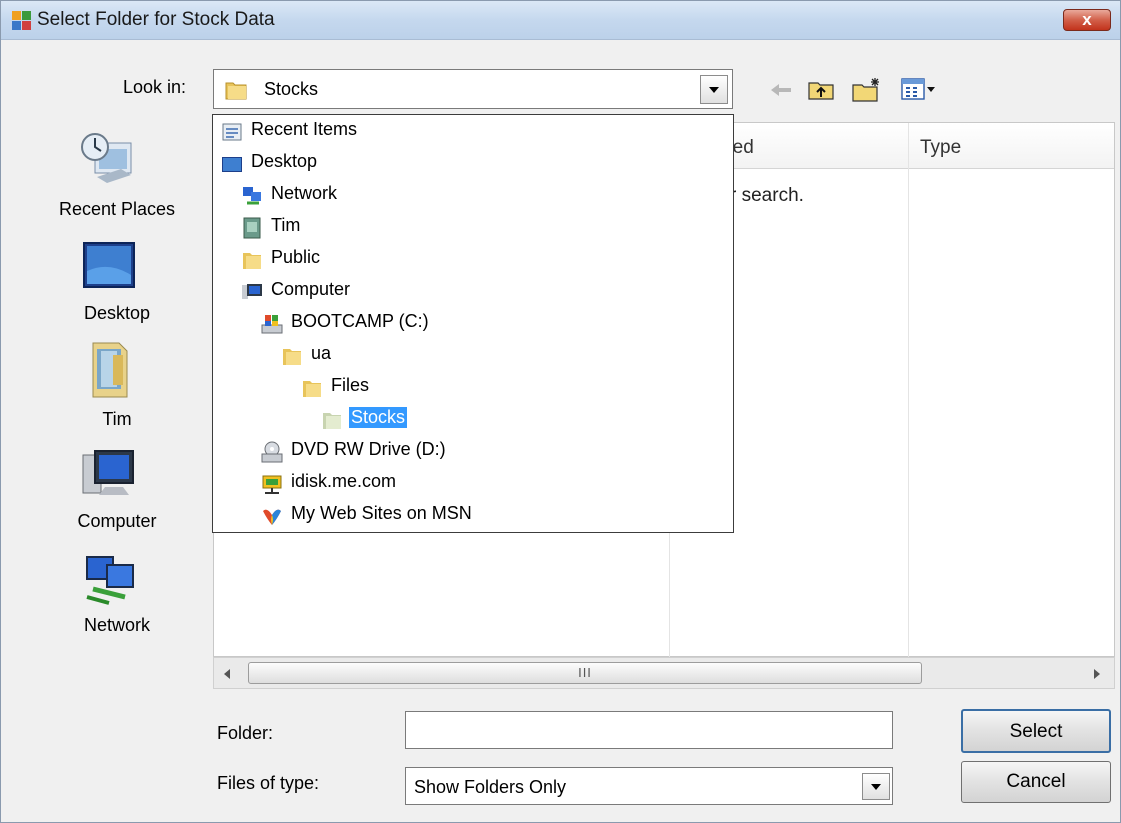 Image resolution: width=1121 pixels, height=823 pixels. I want to click on place-network: Network, so click(117, 603).